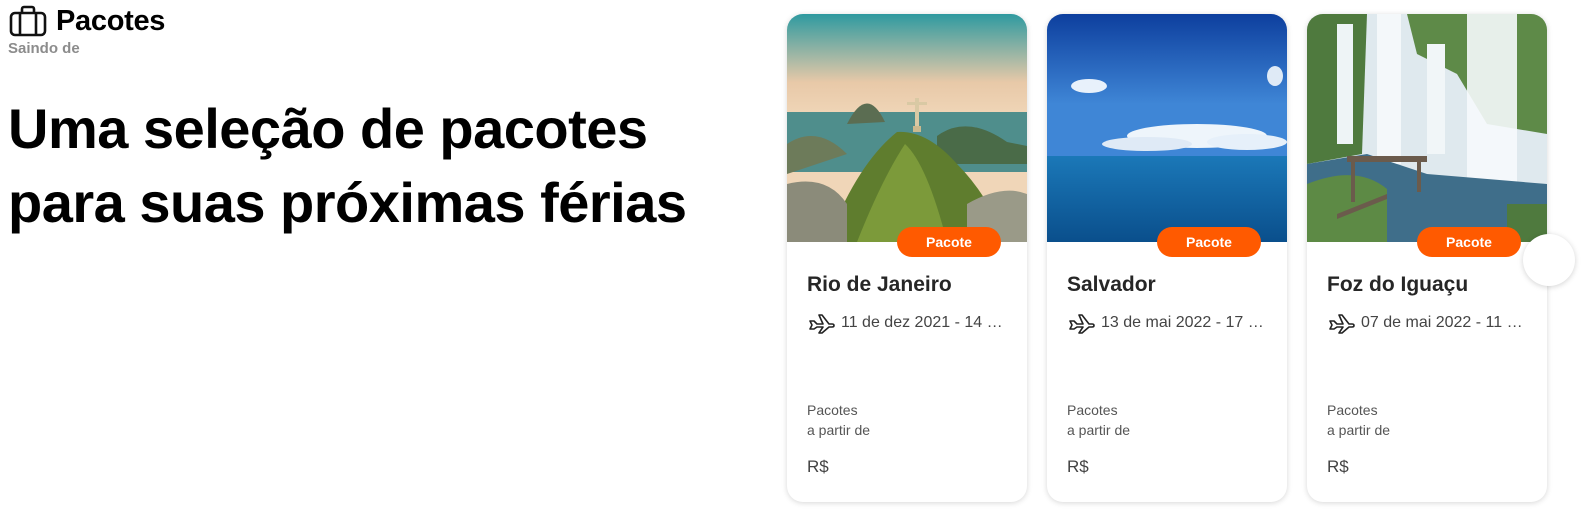 The height and width of the screenshot is (517, 1587). What do you see at coordinates (328, 128) in the screenshot?
I see `headline-line-1: Uma seleção de pacotes` at bounding box center [328, 128].